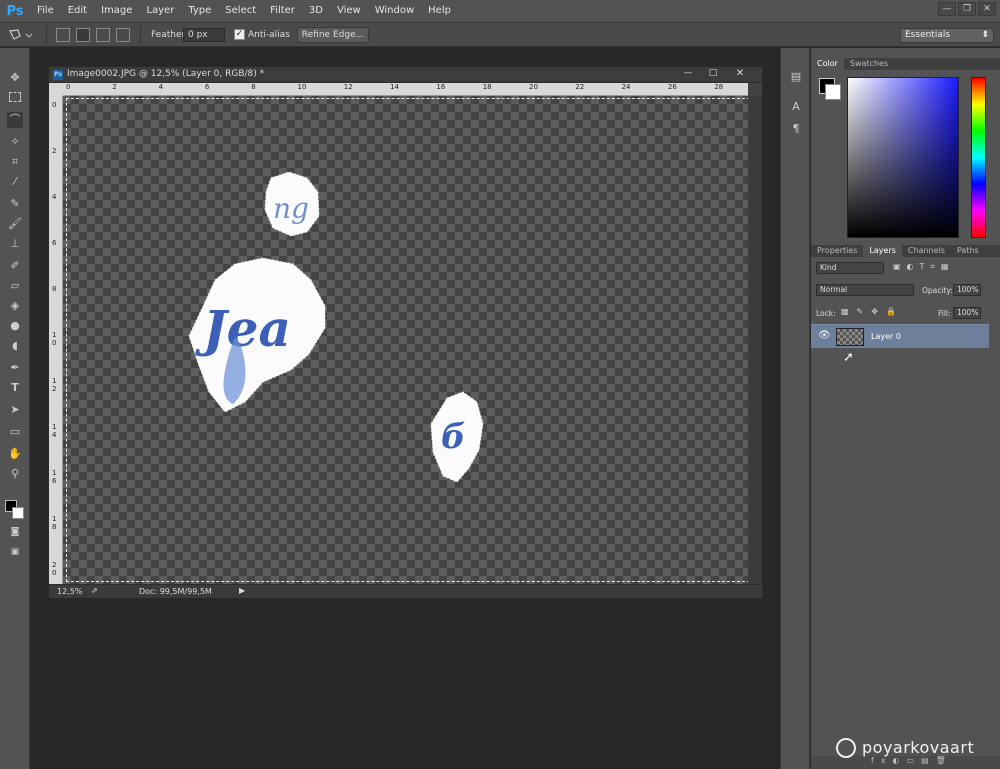 This screenshot has width=1000, height=769. I want to click on layer-row: 👁 Layer 0, so click(900, 336).